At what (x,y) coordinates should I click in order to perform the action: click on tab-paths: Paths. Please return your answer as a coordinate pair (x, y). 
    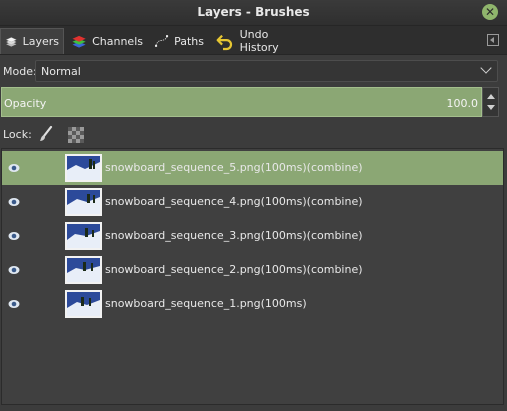
    Looking at the image, I should click on (179, 41).